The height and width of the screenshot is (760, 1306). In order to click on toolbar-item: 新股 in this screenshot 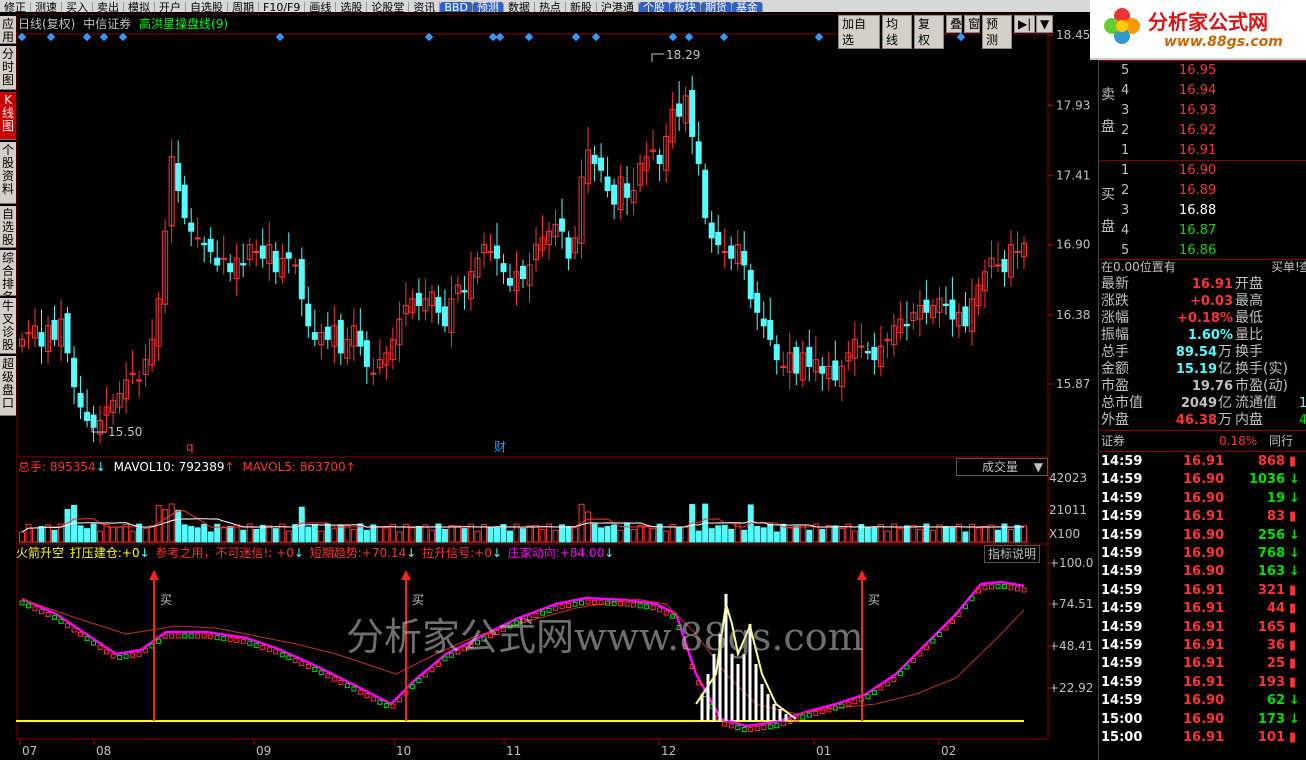, I will do `click(581, 7)`.